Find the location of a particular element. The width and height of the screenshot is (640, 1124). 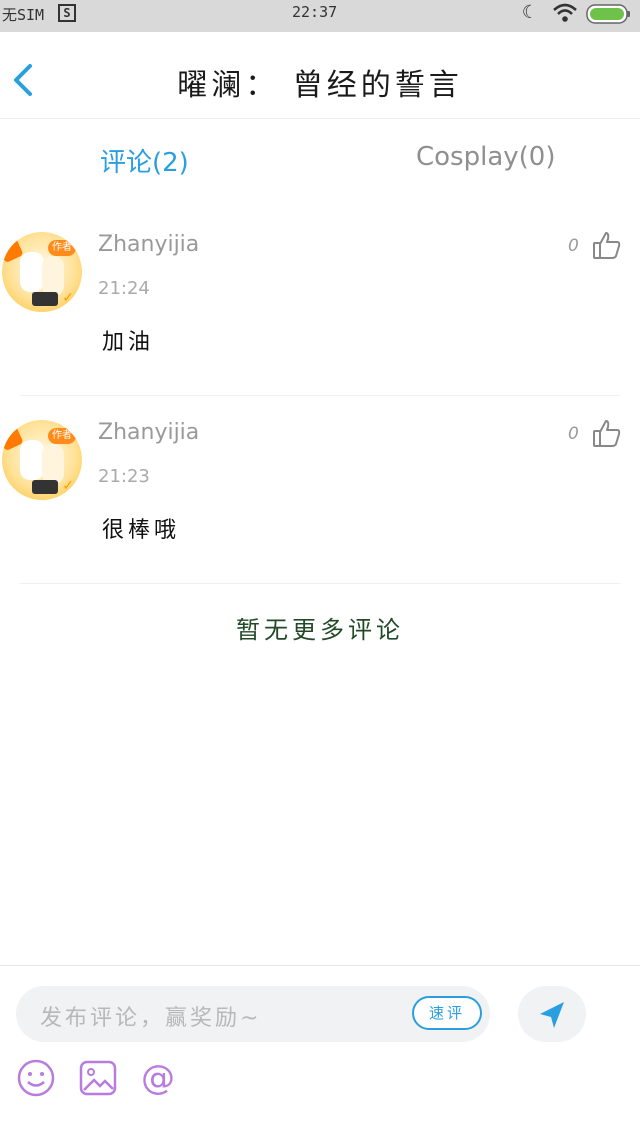

comment-composer: 发布评论，赢奖励~ 速评 @ is located at coordinates (320, 1044).